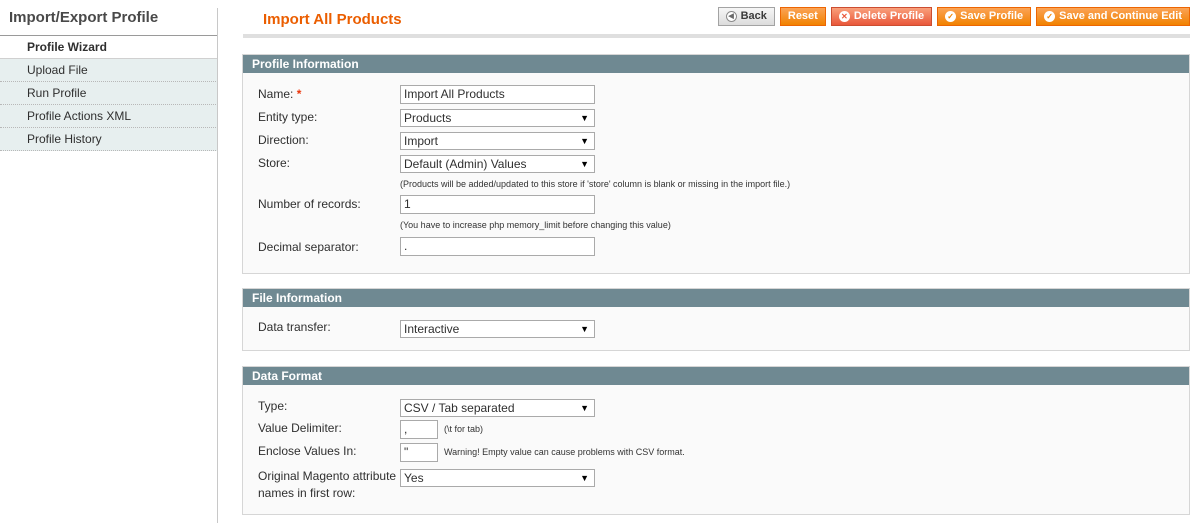  I want to click on store-value: Default (Admin) Values, so click(465, 164).